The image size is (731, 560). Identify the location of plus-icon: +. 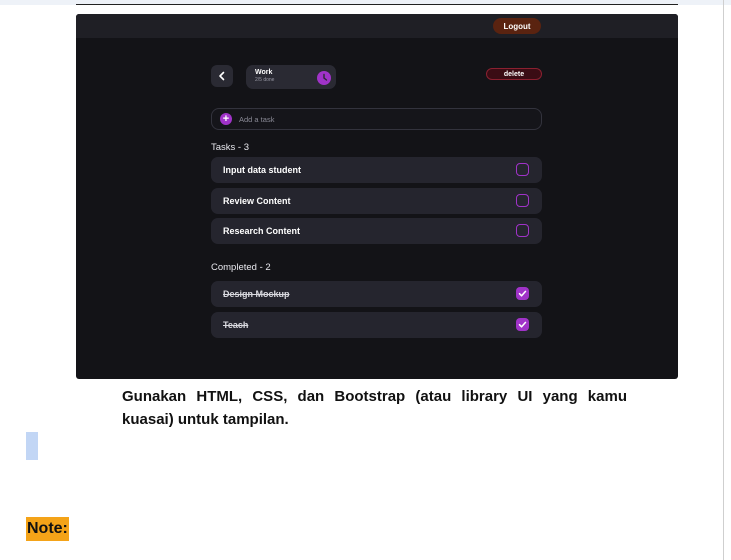
(226, 119).